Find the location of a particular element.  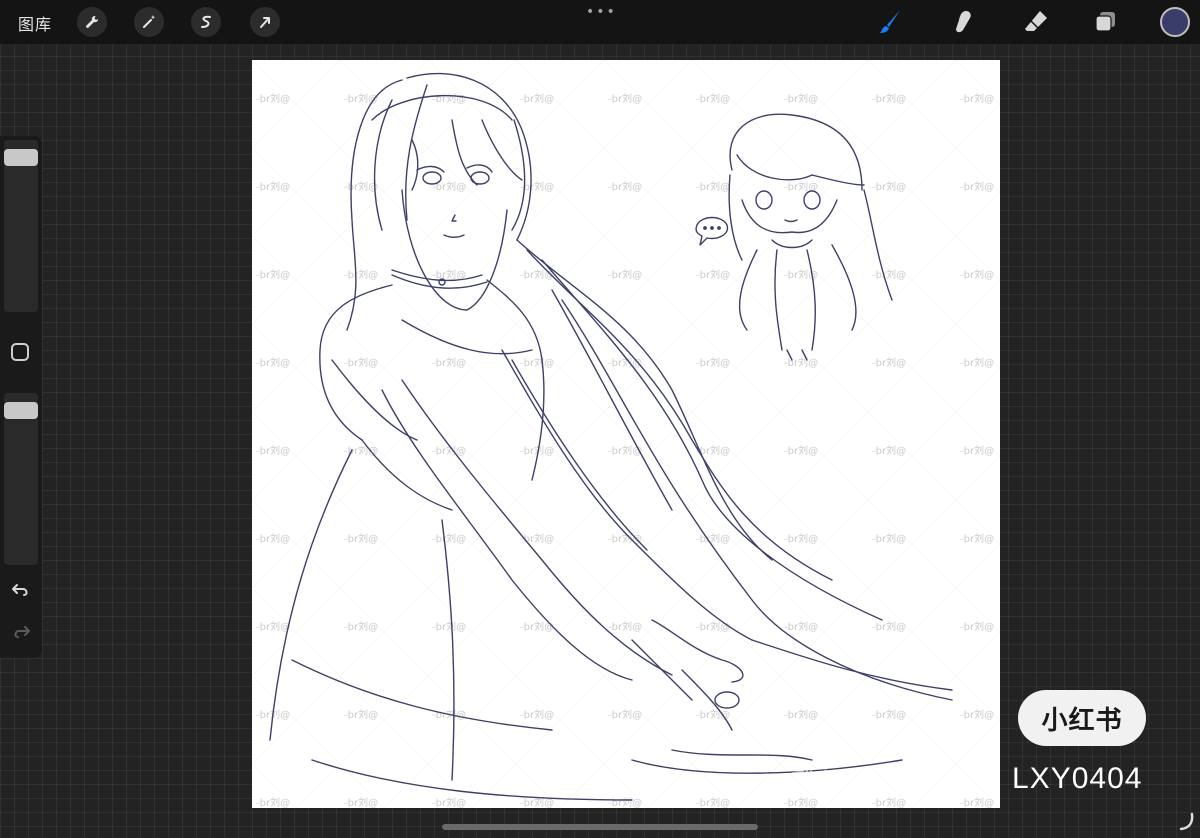

selection-button is located at coordinates (206, 22).